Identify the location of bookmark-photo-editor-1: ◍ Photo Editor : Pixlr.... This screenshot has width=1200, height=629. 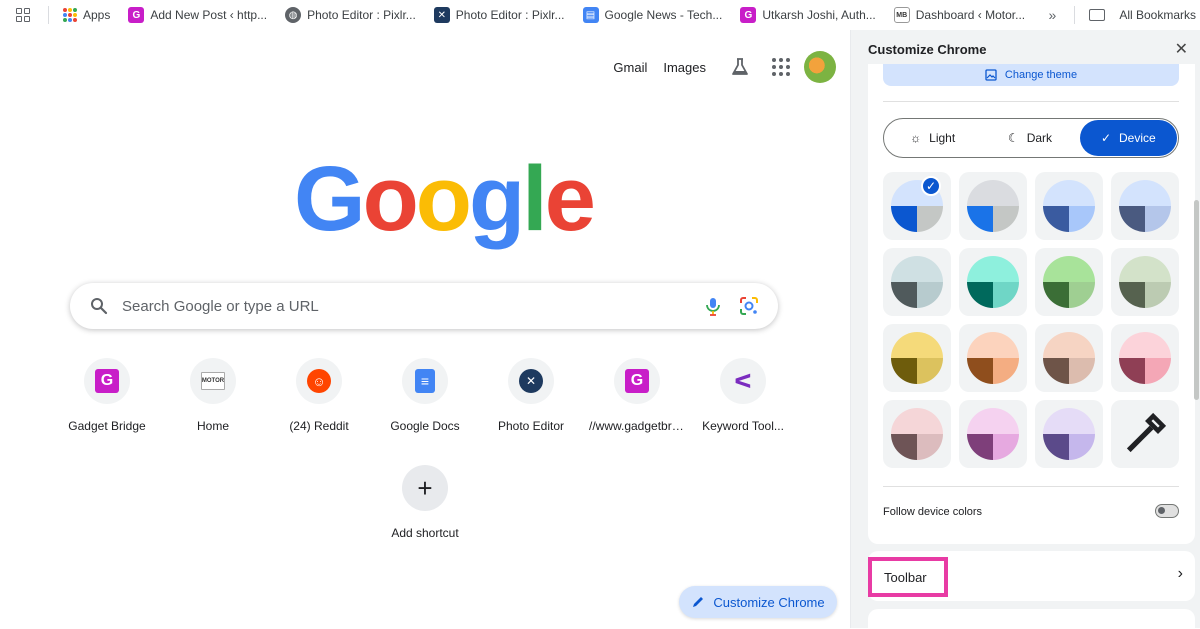
(350, 15).